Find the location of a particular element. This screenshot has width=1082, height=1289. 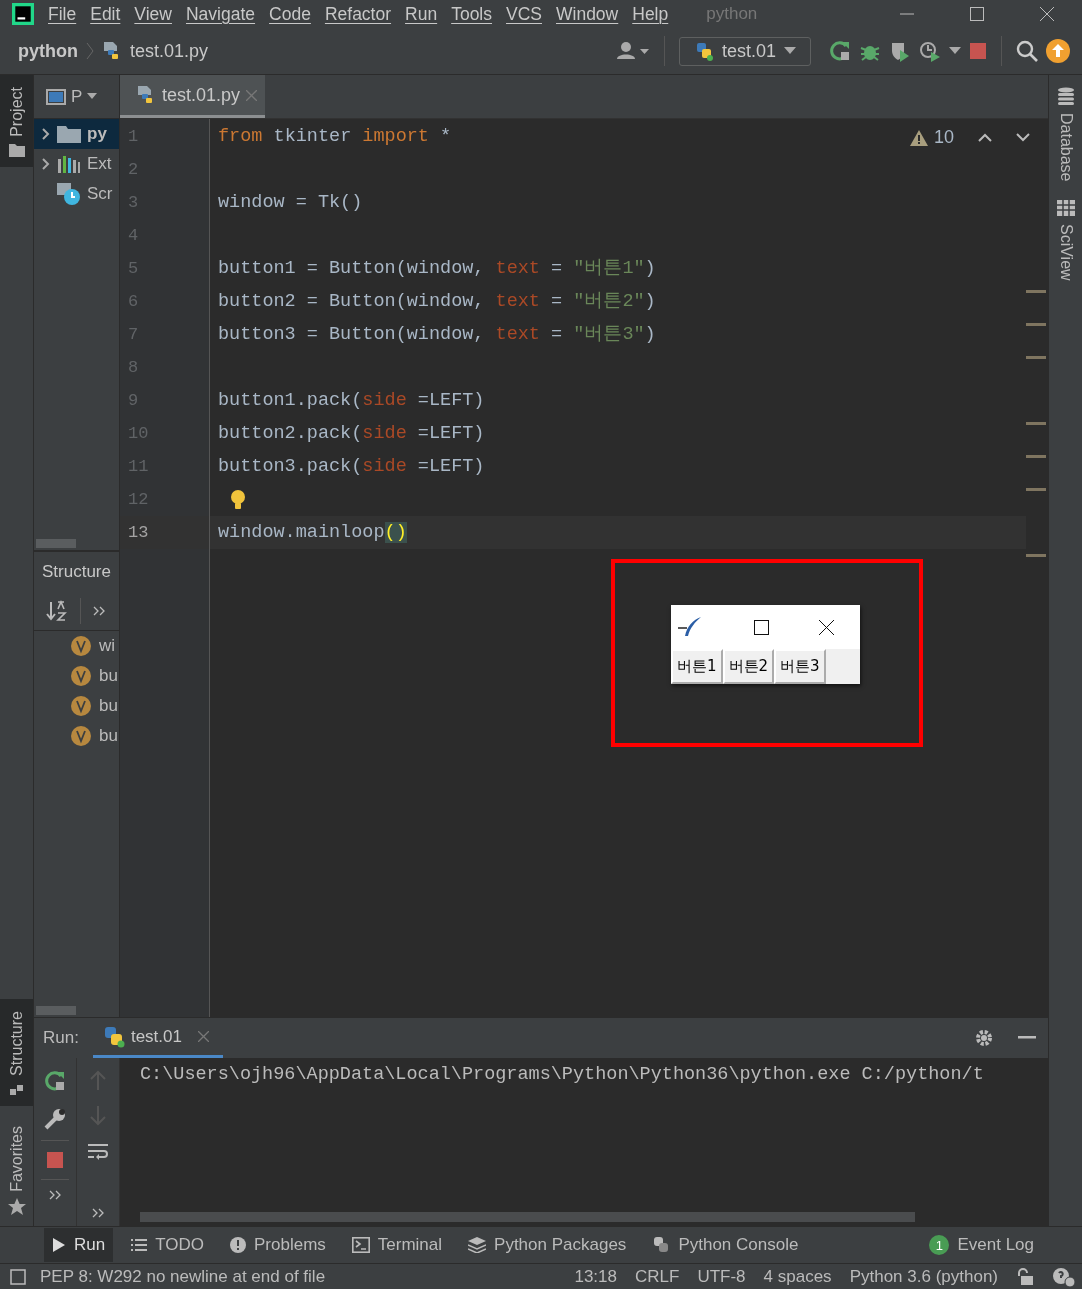

app-logo-icon is located at coordinates (23, 14).